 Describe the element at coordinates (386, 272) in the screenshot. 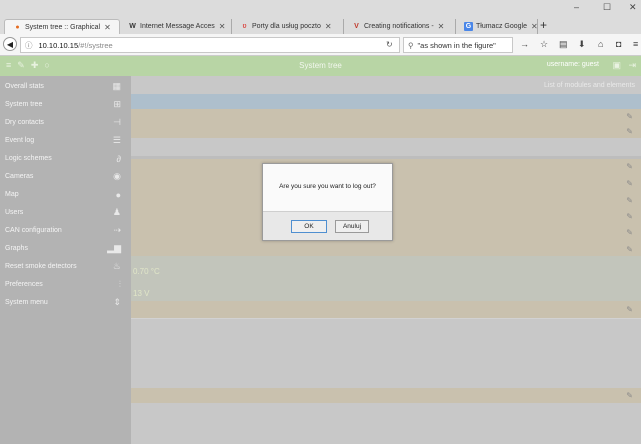

I see `list-row: 0.70 °C` at that location.